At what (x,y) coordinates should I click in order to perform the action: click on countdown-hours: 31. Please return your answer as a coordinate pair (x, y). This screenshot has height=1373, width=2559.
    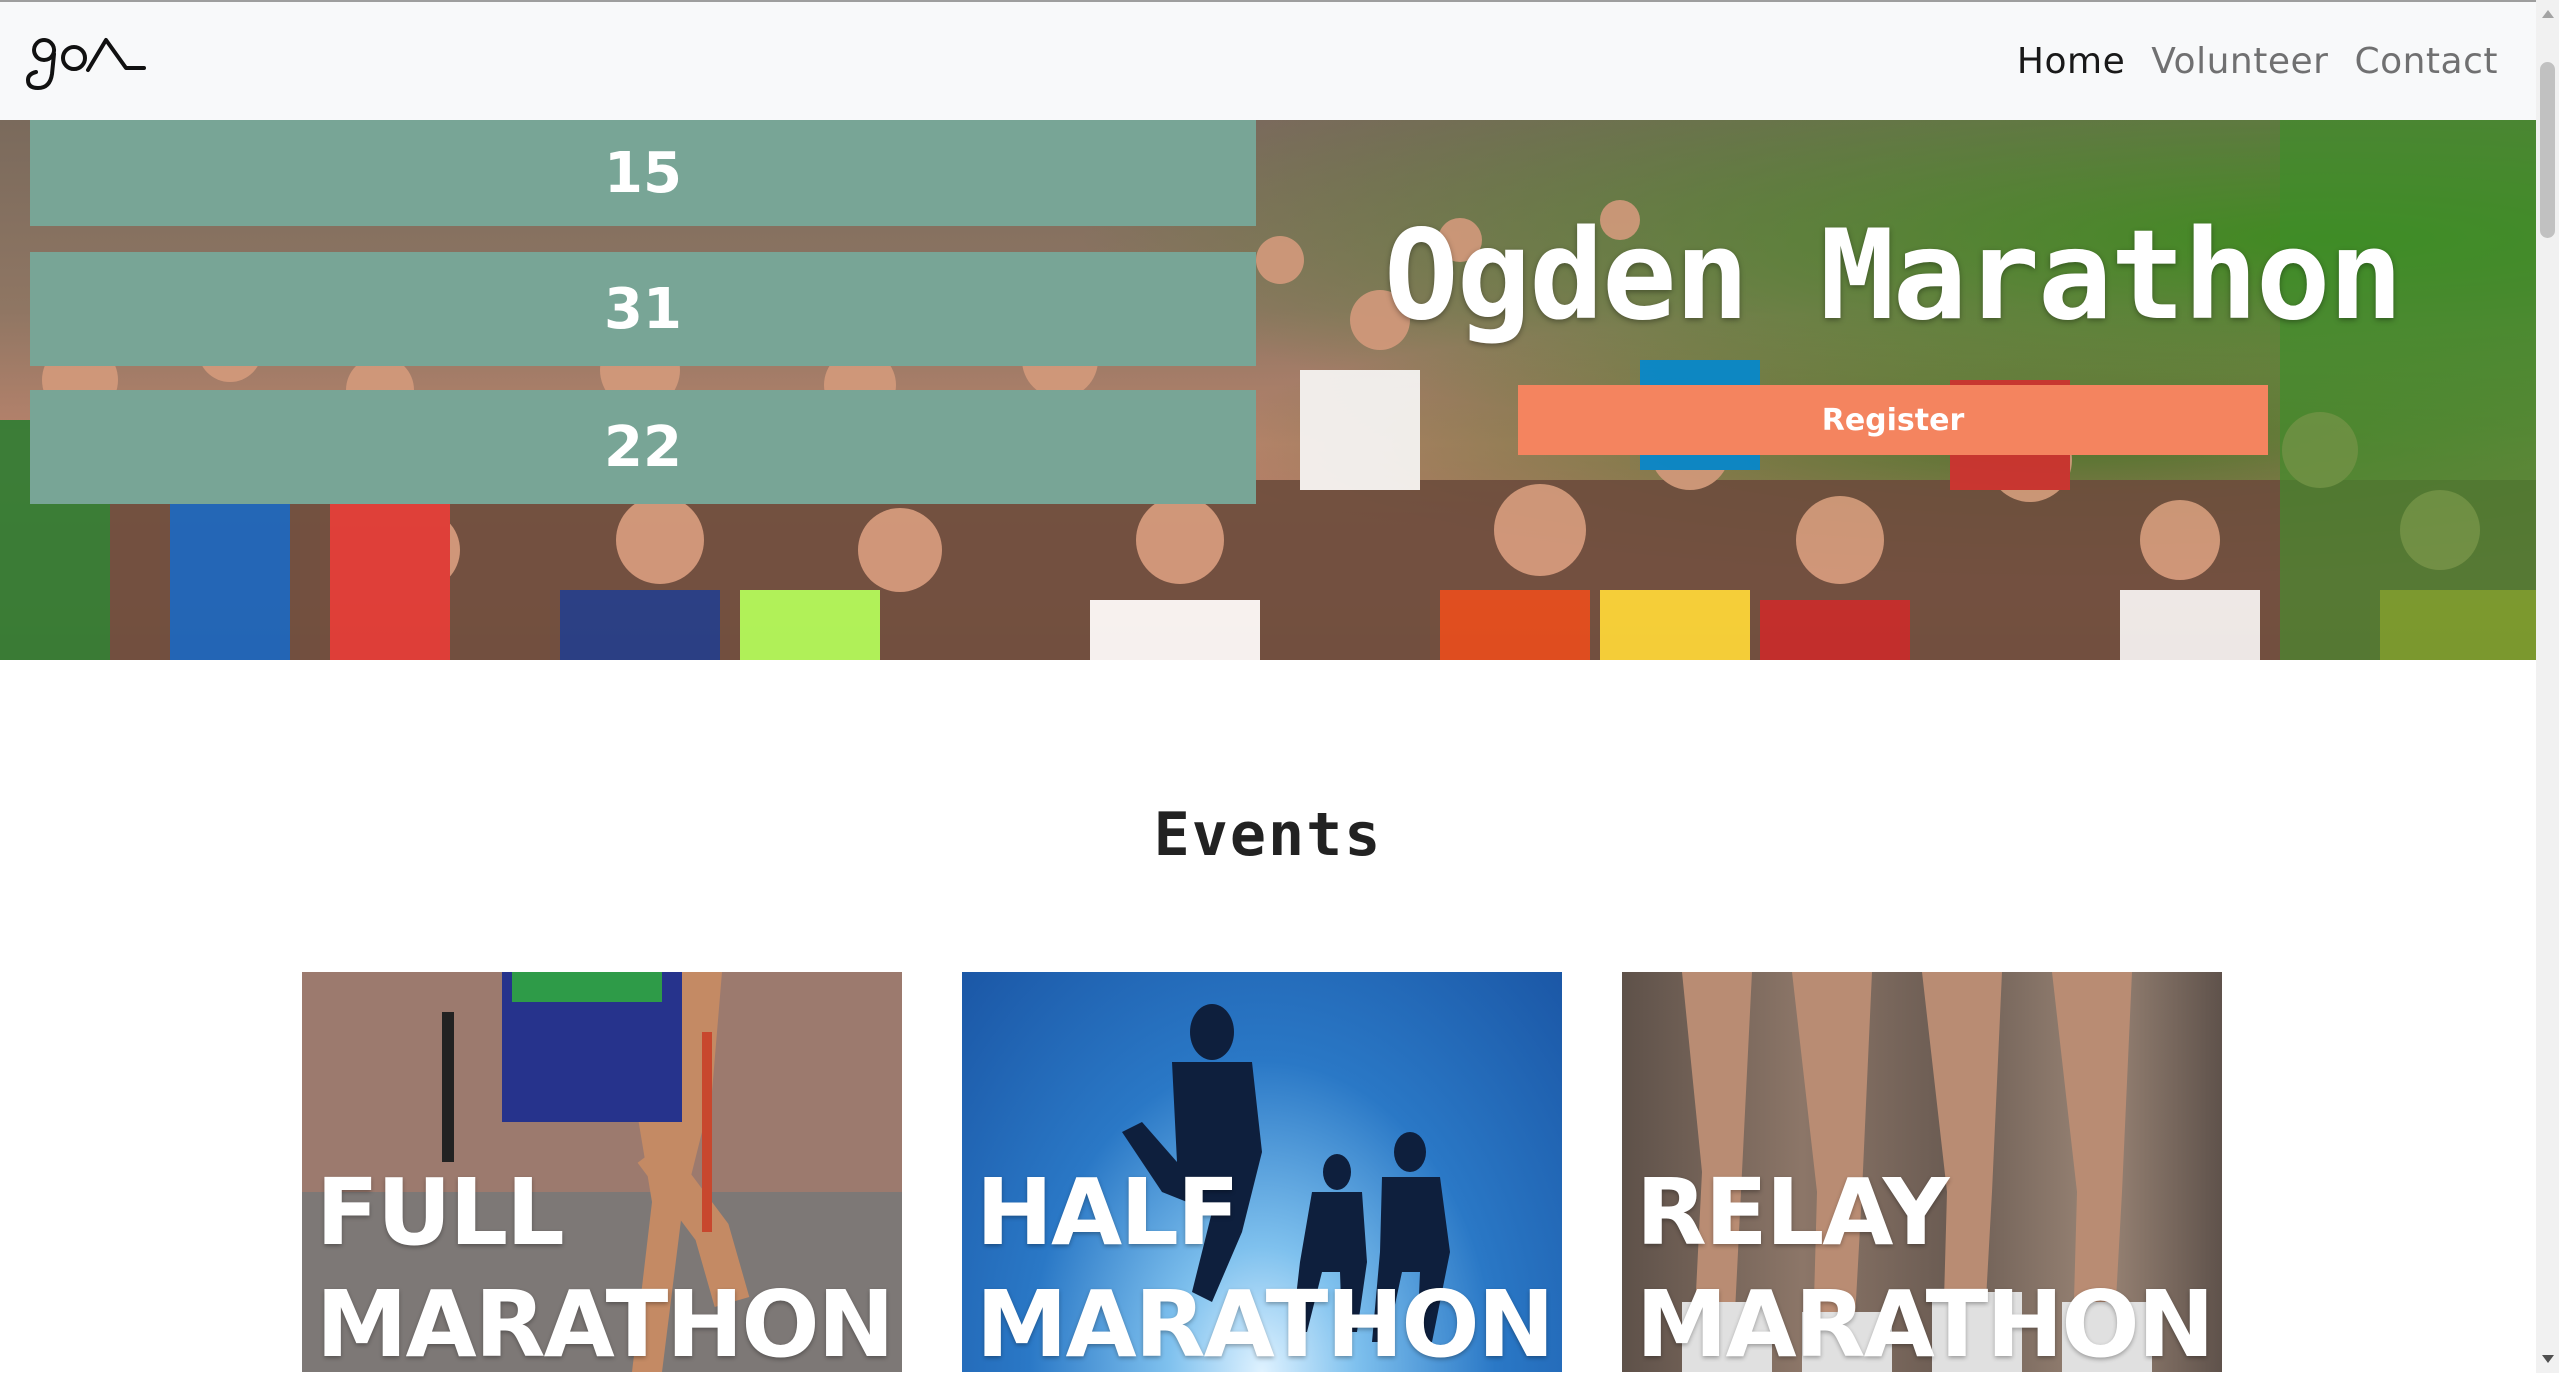
    Looking at the image, I should click on (643, 309).